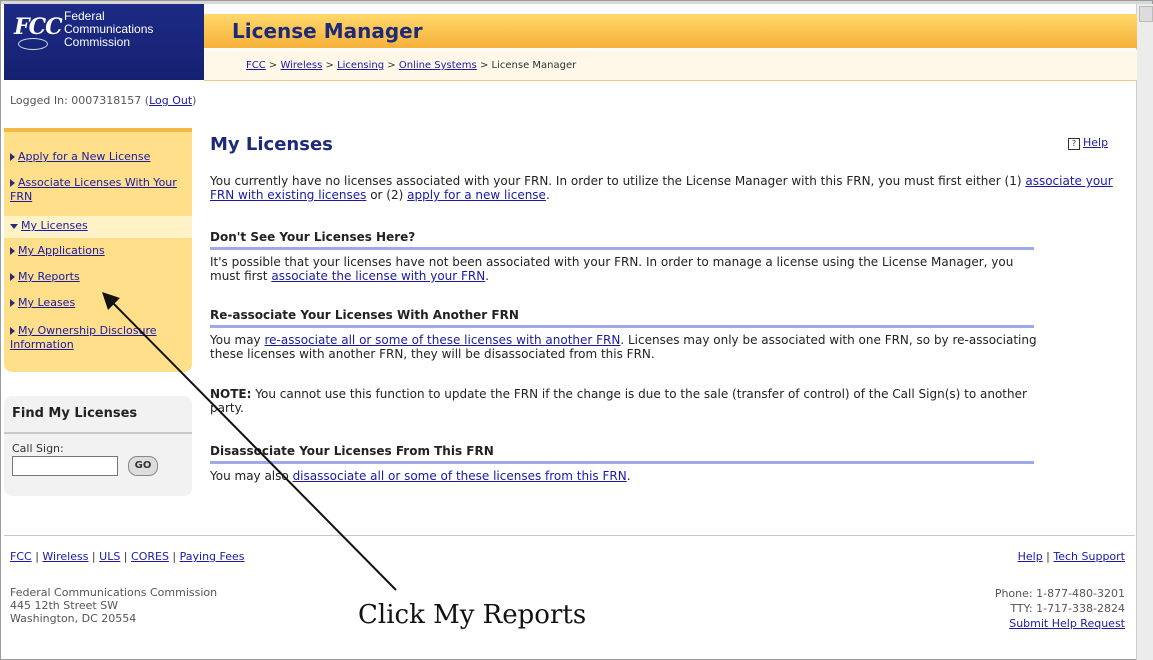 This screenshot has width=1153, height=660. Describe the element at coordinates (271, 144) in the screenshot. I see `page-title: My Licenses` at that location.